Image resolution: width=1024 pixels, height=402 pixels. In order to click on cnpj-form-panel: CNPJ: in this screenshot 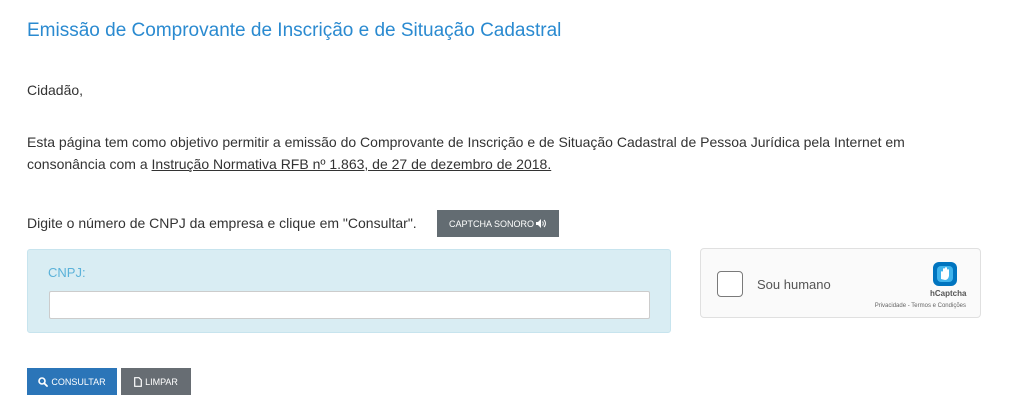, I will do `click(349, 291)`.